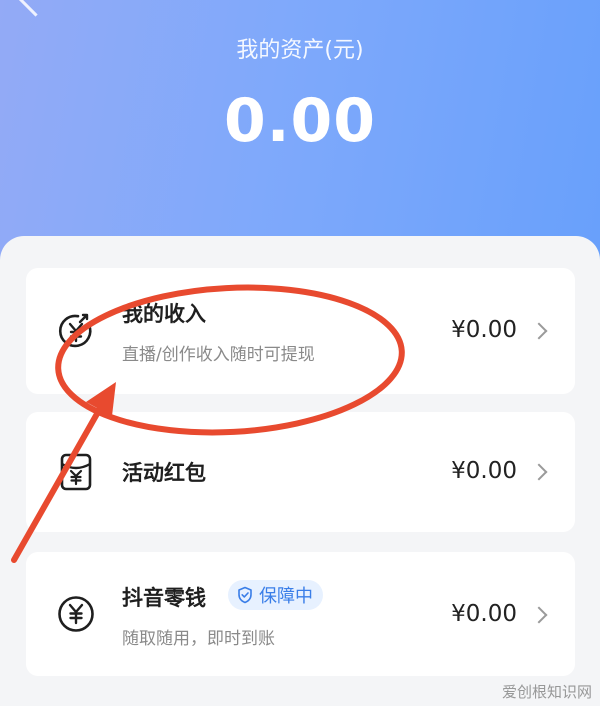  Describe the element at coordinates (286, 596) in the screenshot. I see `protected-badge-label: 保障中` at that location.